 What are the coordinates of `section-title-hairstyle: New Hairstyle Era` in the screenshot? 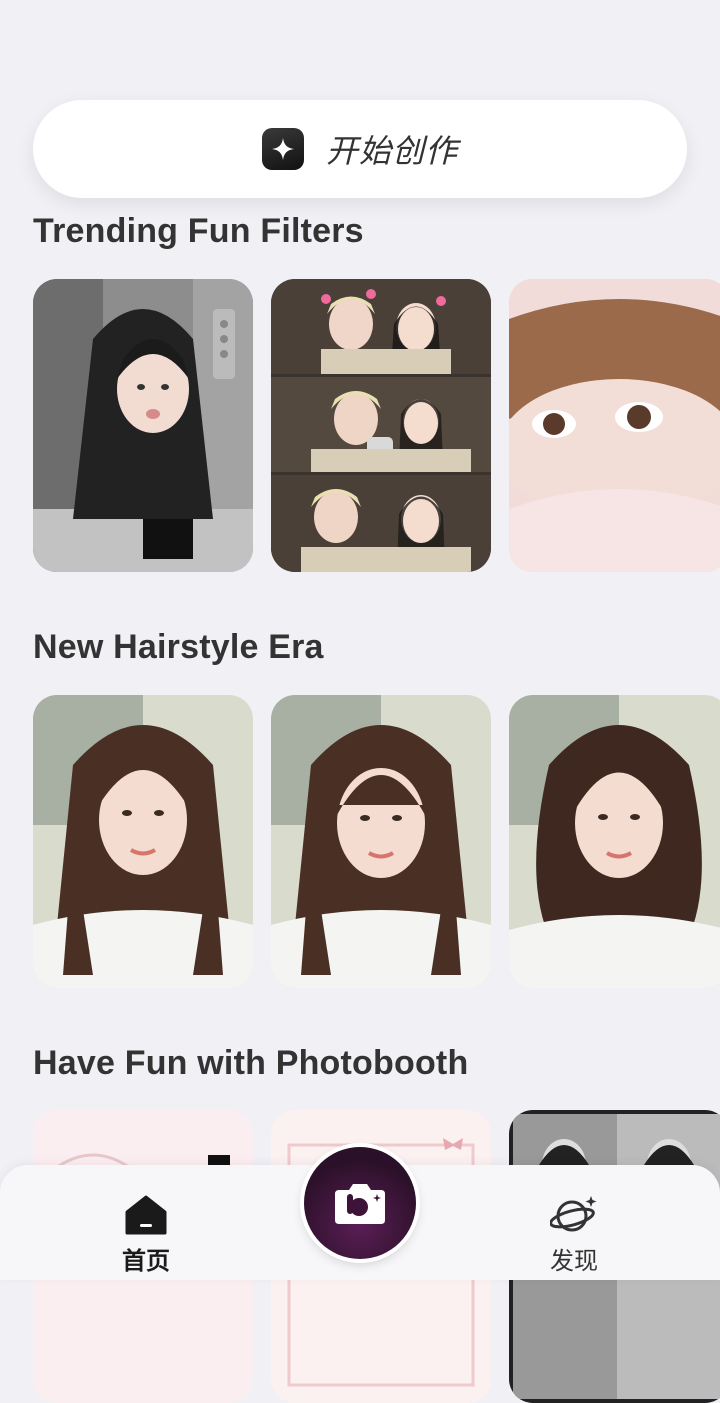 It's located at (178, 647).